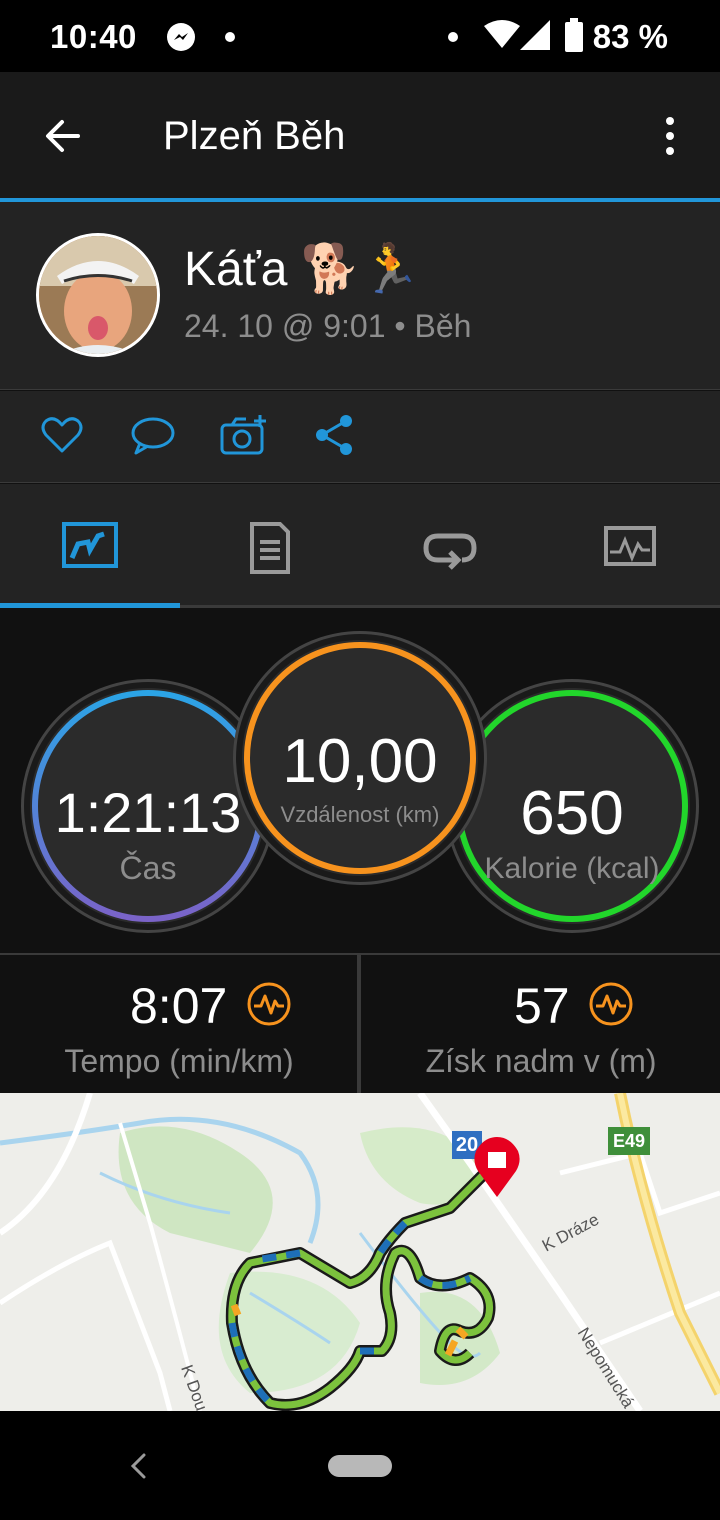  I want to click on stats-row: 8:07 Tempo (min/km) 57 Získ nadm v (m), so click(360, 1023).